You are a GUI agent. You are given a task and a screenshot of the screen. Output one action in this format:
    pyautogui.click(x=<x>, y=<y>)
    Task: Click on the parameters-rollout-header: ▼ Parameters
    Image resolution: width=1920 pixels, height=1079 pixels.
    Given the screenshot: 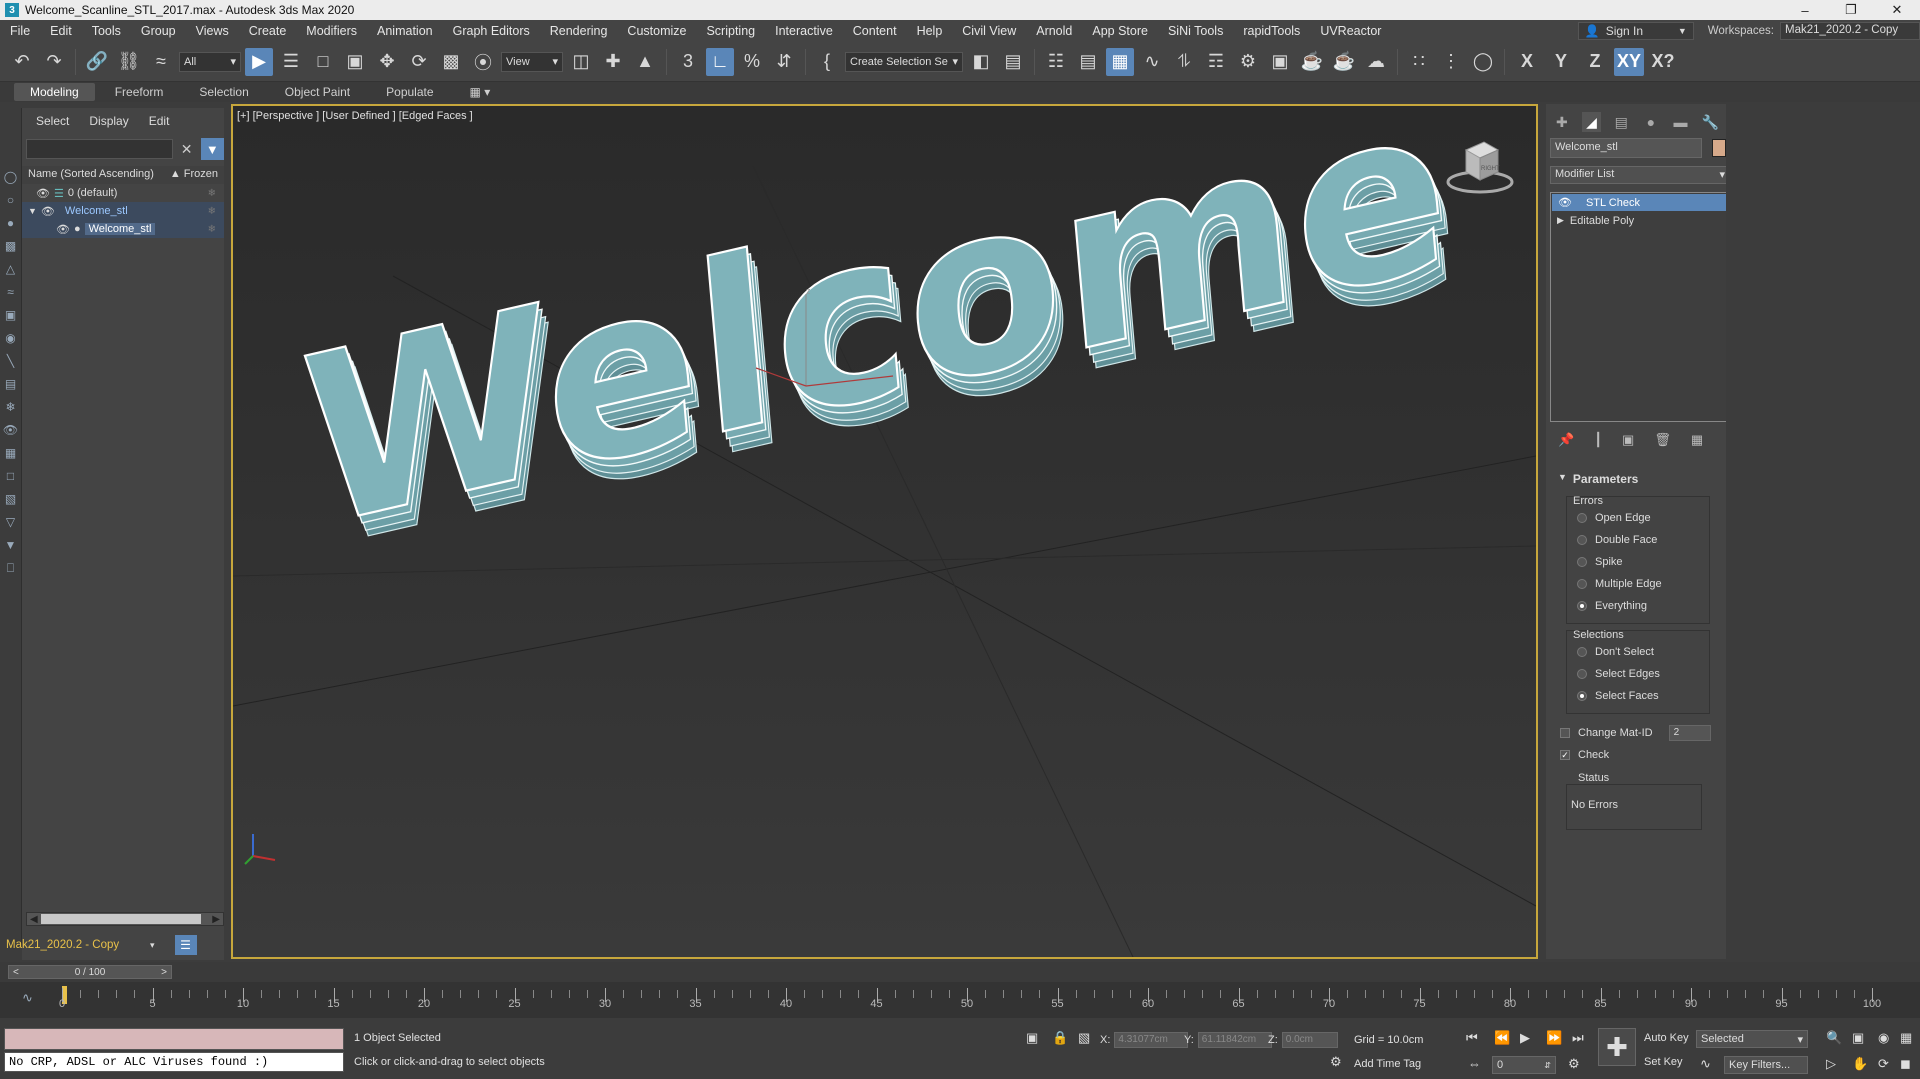 What is the action you would take?
    pyautogui.click(x=1637, y=479)
    